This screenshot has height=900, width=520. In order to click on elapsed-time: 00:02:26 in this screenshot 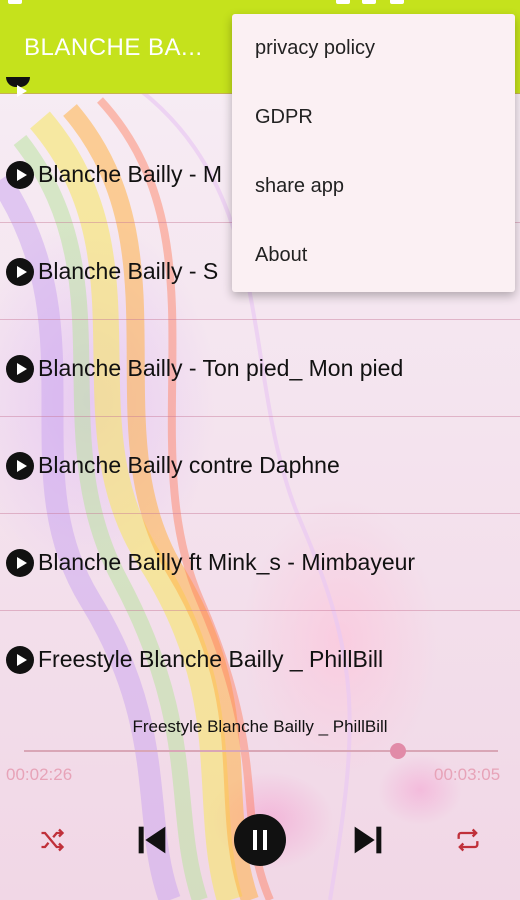, I will do `click(39, 774)`.